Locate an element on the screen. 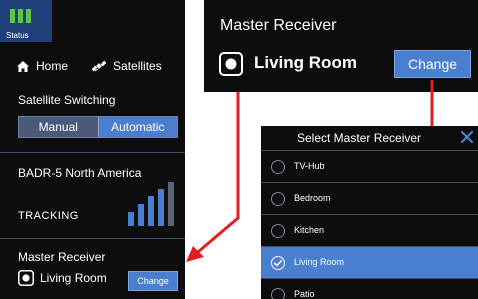 The height and width of the screenshot is (299, 478). list-item-label: Bedroom is located at coordinates (312, 198).